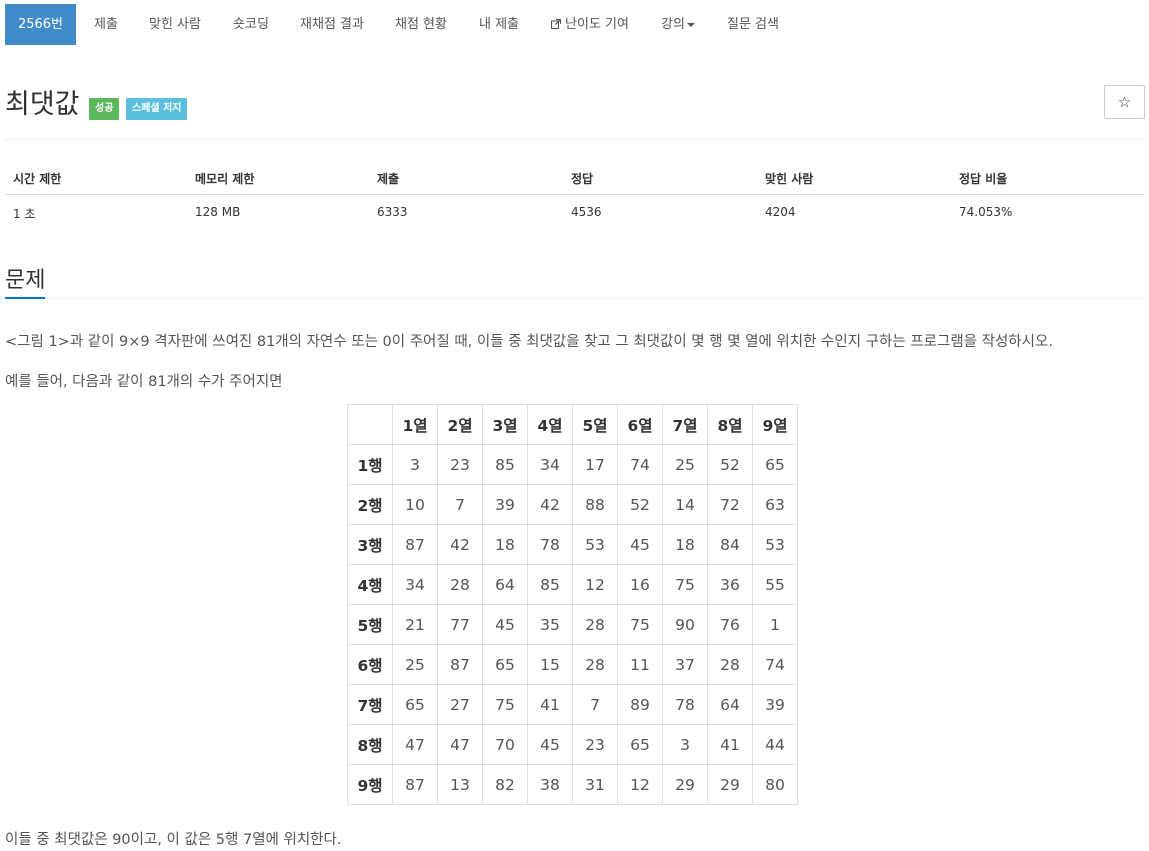 The image size is (1149, 851). What do you see at coordinates (460, 784) in the screenshot?
I see `grid-cell: 13` at bounding box center [460, 784].